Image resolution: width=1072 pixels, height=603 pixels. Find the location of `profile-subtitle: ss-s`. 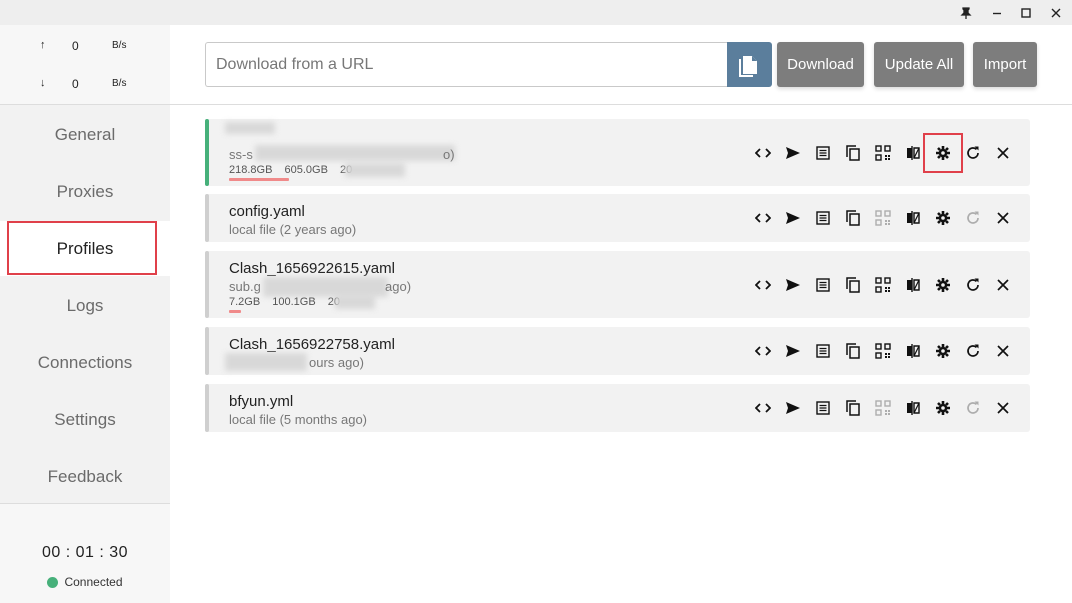

profile-subtitle: ss-s is located at coordinates (241, 154).